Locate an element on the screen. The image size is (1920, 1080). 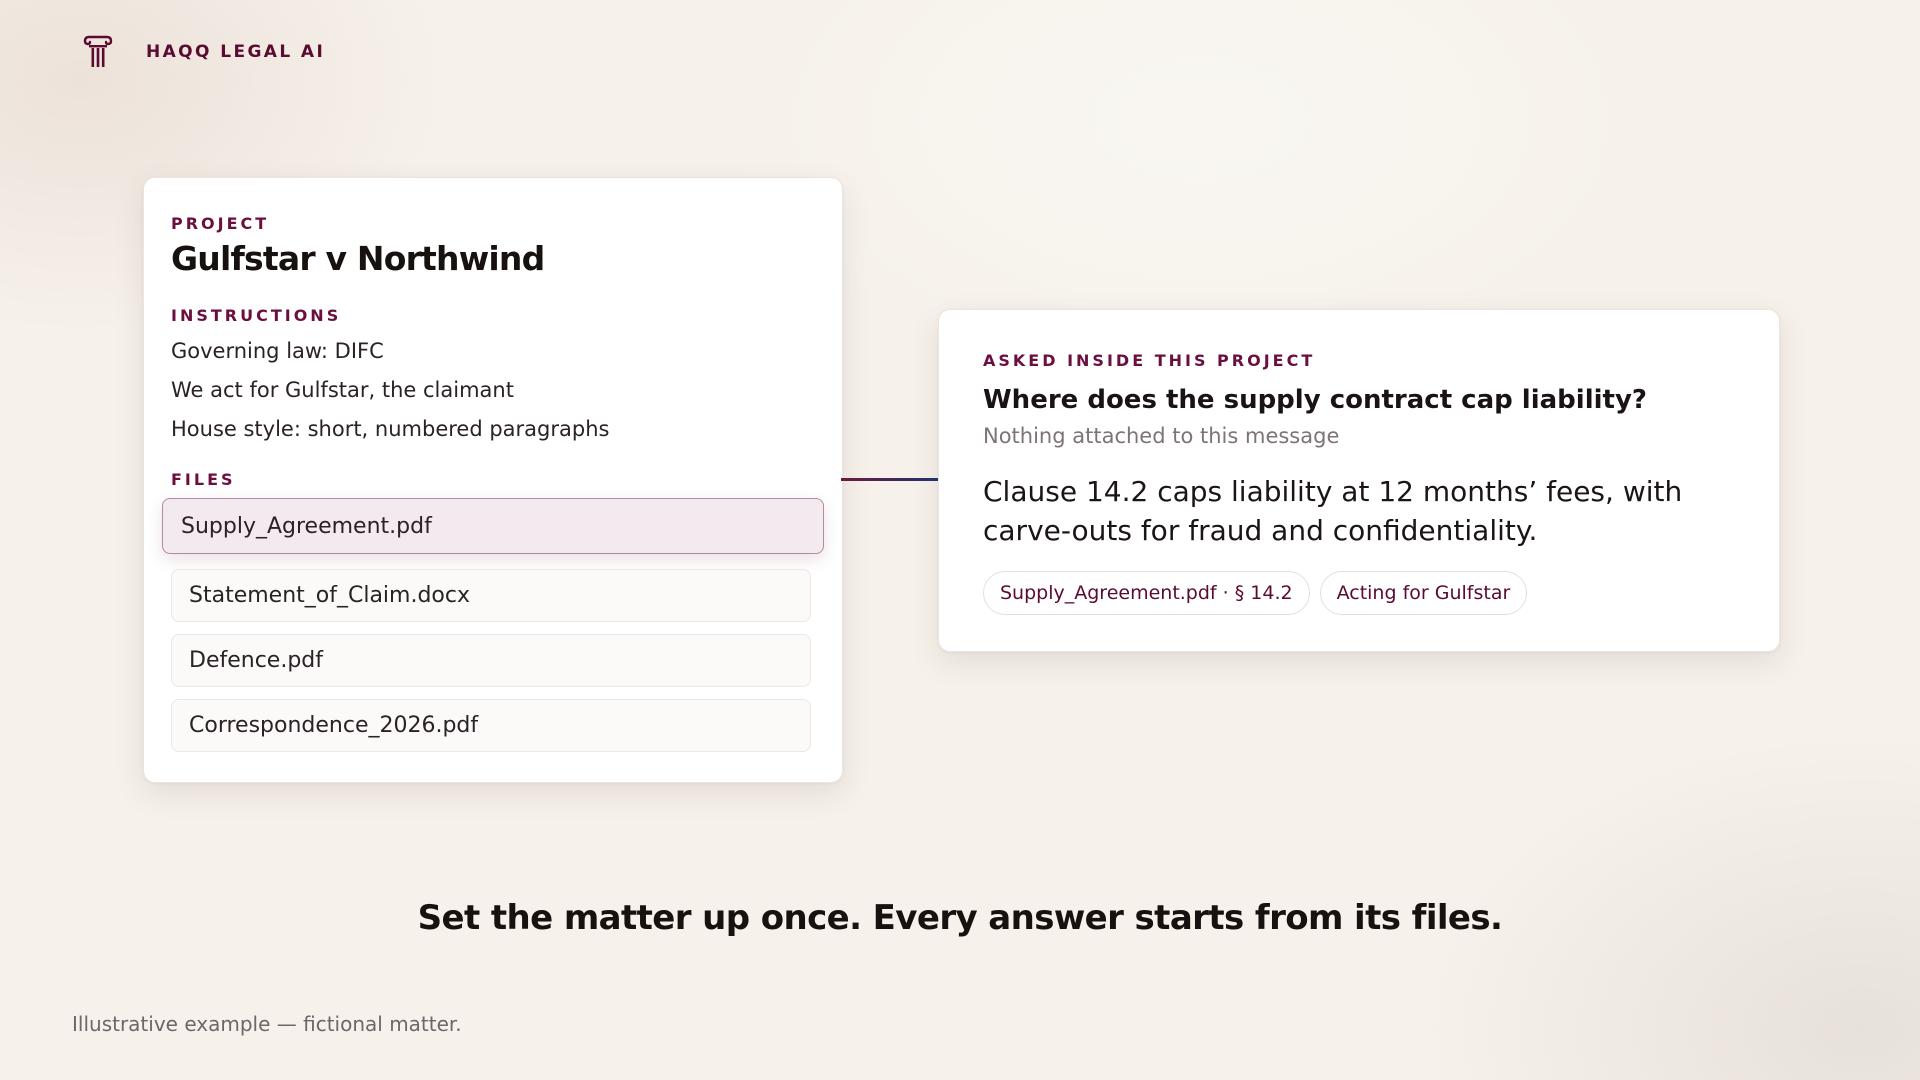
file-item-supply-agreement: Supply_Agreement.pdf is located at coordinates (493, 526).